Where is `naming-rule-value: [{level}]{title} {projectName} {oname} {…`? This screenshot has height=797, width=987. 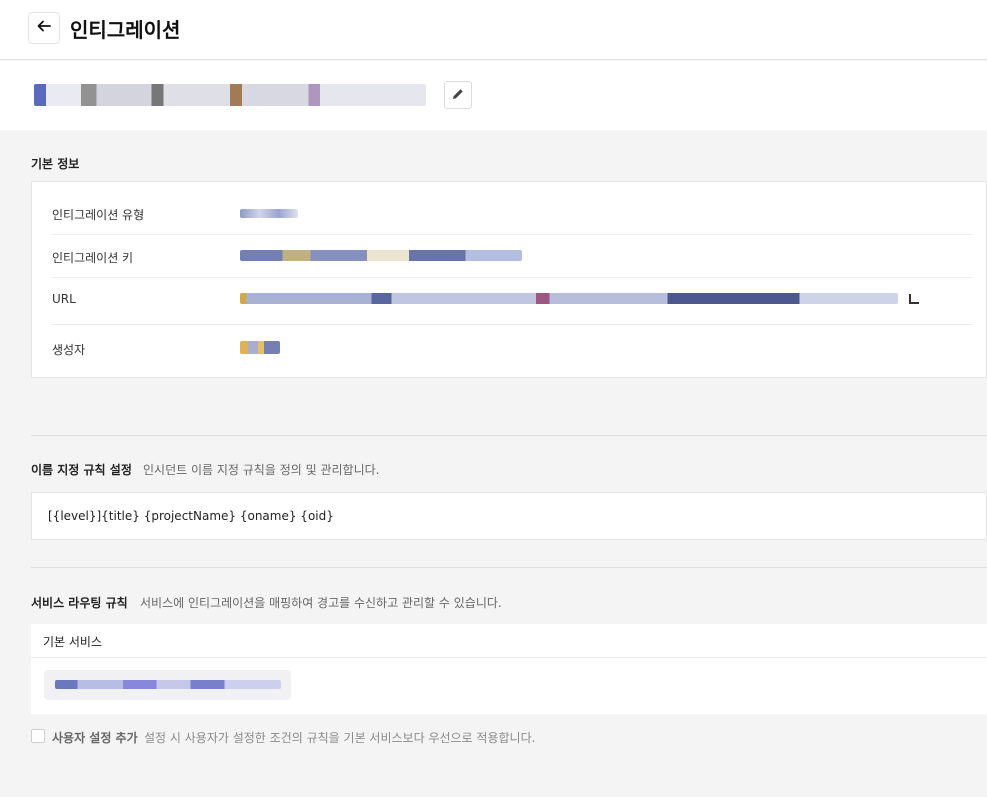 naming-rule-value: [{level}]{title} {projectName} {oname} {… is located at coordinates (191, 516).